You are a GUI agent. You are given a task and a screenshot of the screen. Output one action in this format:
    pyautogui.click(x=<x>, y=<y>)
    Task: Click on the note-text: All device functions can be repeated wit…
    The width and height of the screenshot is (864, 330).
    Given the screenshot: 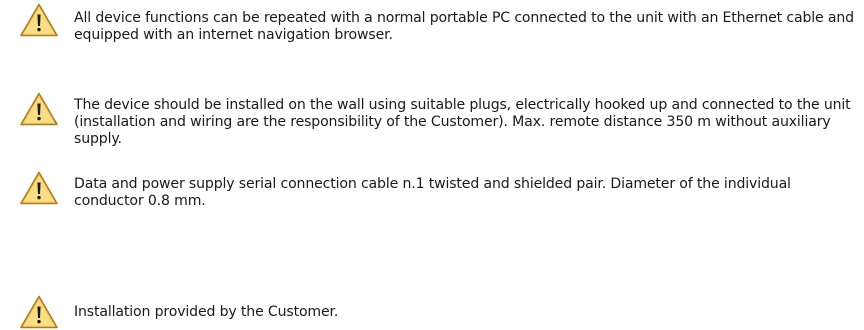 What is the action you would take?
    pyautogui.click(x=464, y=26)
    